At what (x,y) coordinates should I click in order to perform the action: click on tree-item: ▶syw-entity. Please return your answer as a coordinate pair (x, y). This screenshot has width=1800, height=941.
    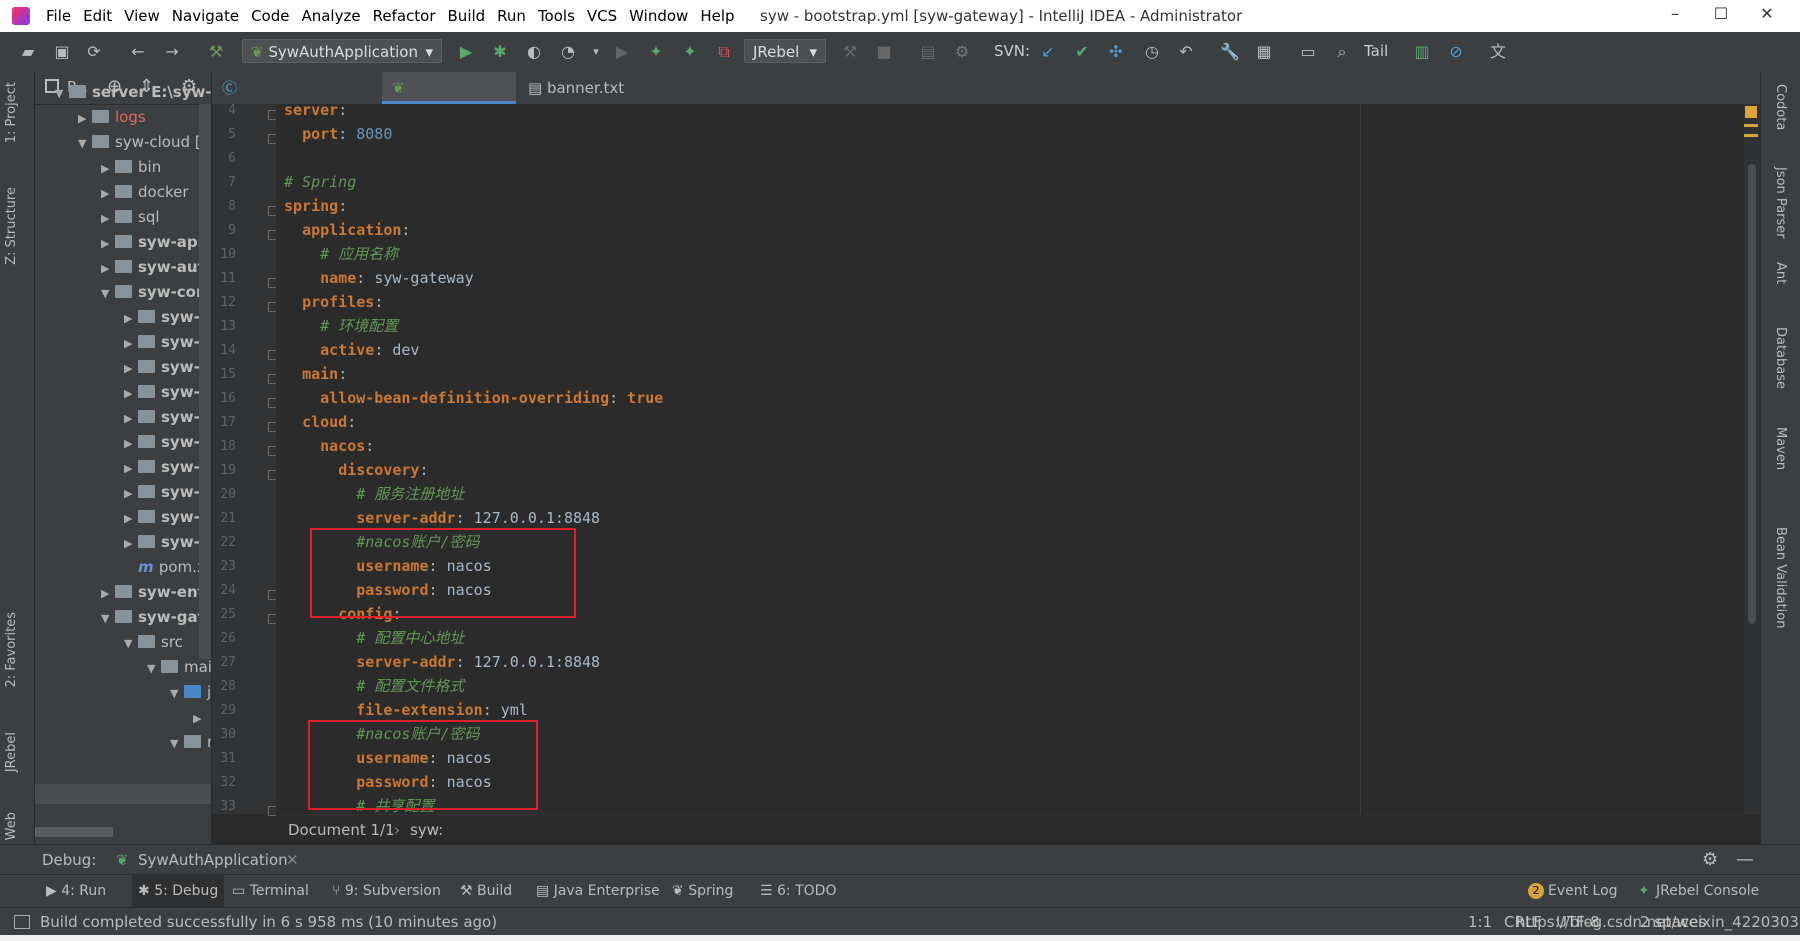
    Looking at the image, I should click on (156, 592).